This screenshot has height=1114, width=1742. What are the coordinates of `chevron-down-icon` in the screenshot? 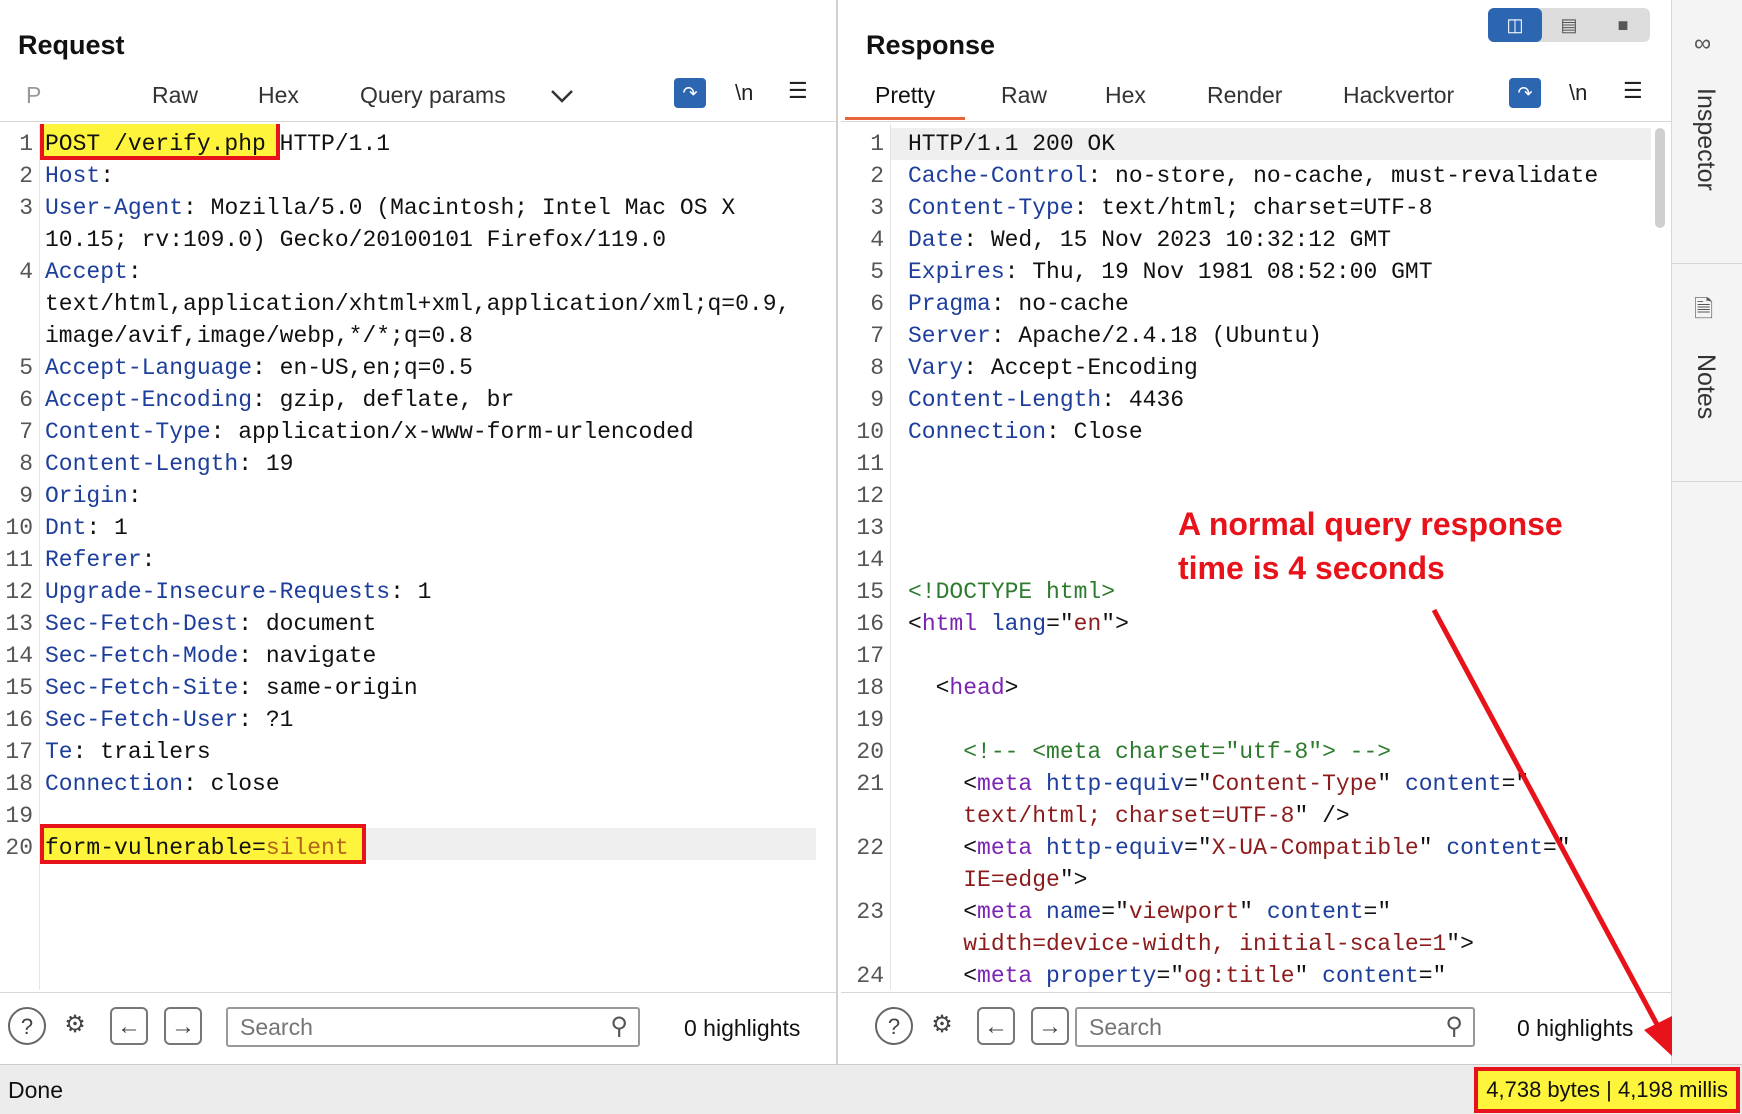 It's located at (562, 97).